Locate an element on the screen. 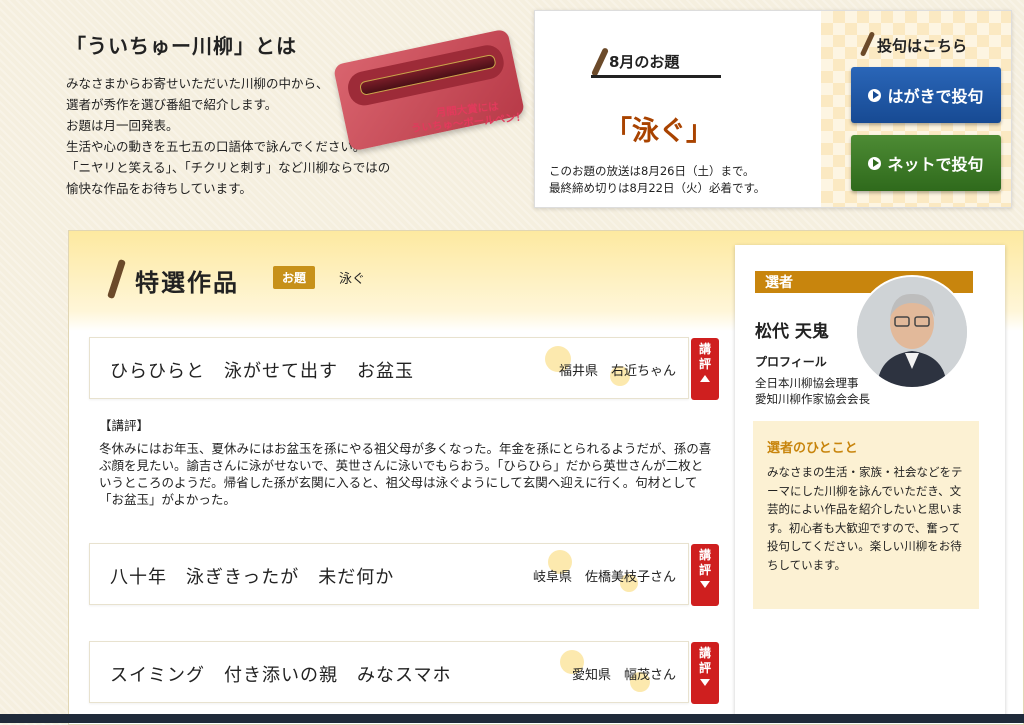 Image resolution: width=1024 pixels, height=725 pixels. entry-poem: ひらひらと 泳がせて出す お盆玉 is located at coordinates (262, 371).